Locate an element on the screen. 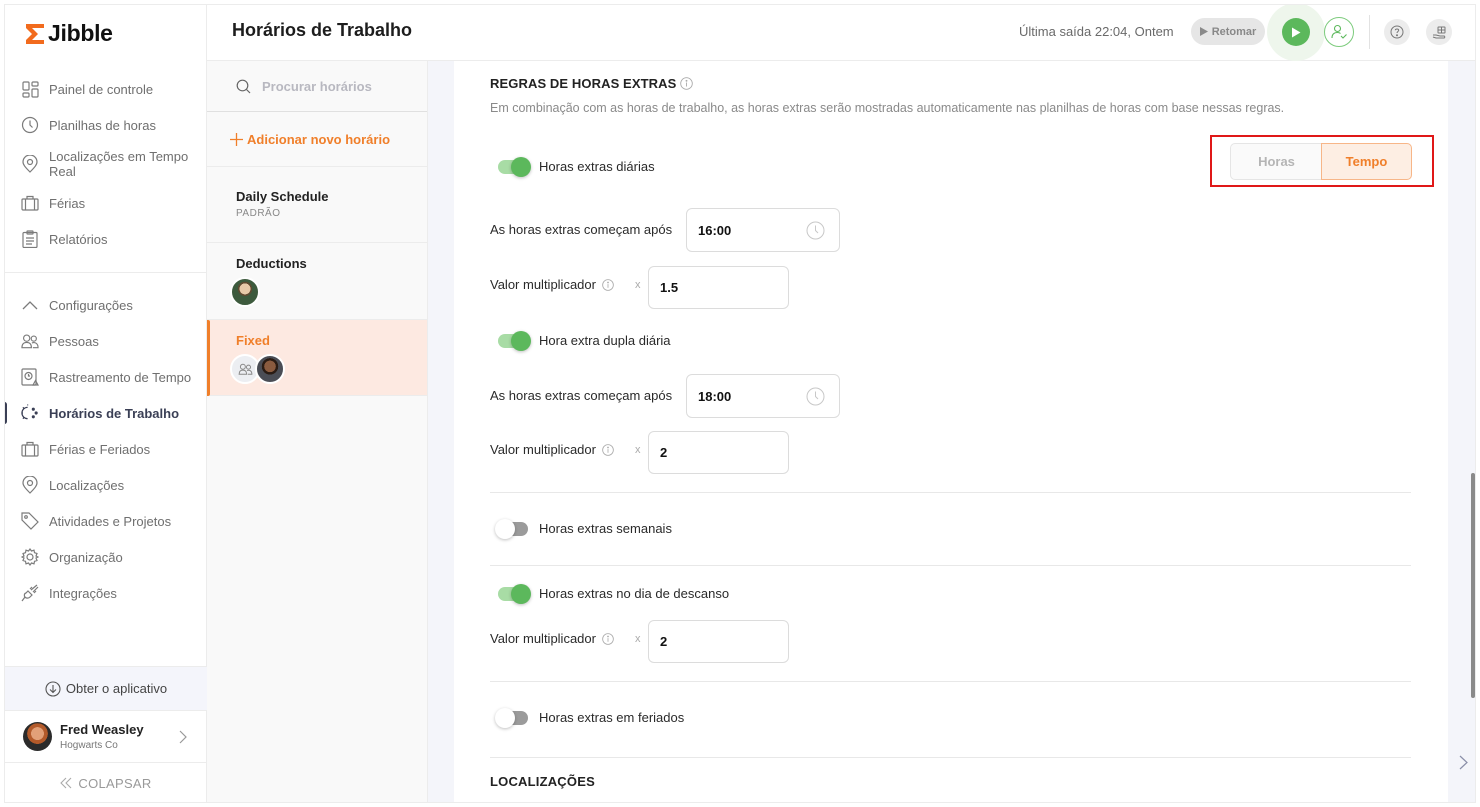 This screenshot has height=807, width=1480. resume-label: Retomar is located at coordinates (1234, 31).